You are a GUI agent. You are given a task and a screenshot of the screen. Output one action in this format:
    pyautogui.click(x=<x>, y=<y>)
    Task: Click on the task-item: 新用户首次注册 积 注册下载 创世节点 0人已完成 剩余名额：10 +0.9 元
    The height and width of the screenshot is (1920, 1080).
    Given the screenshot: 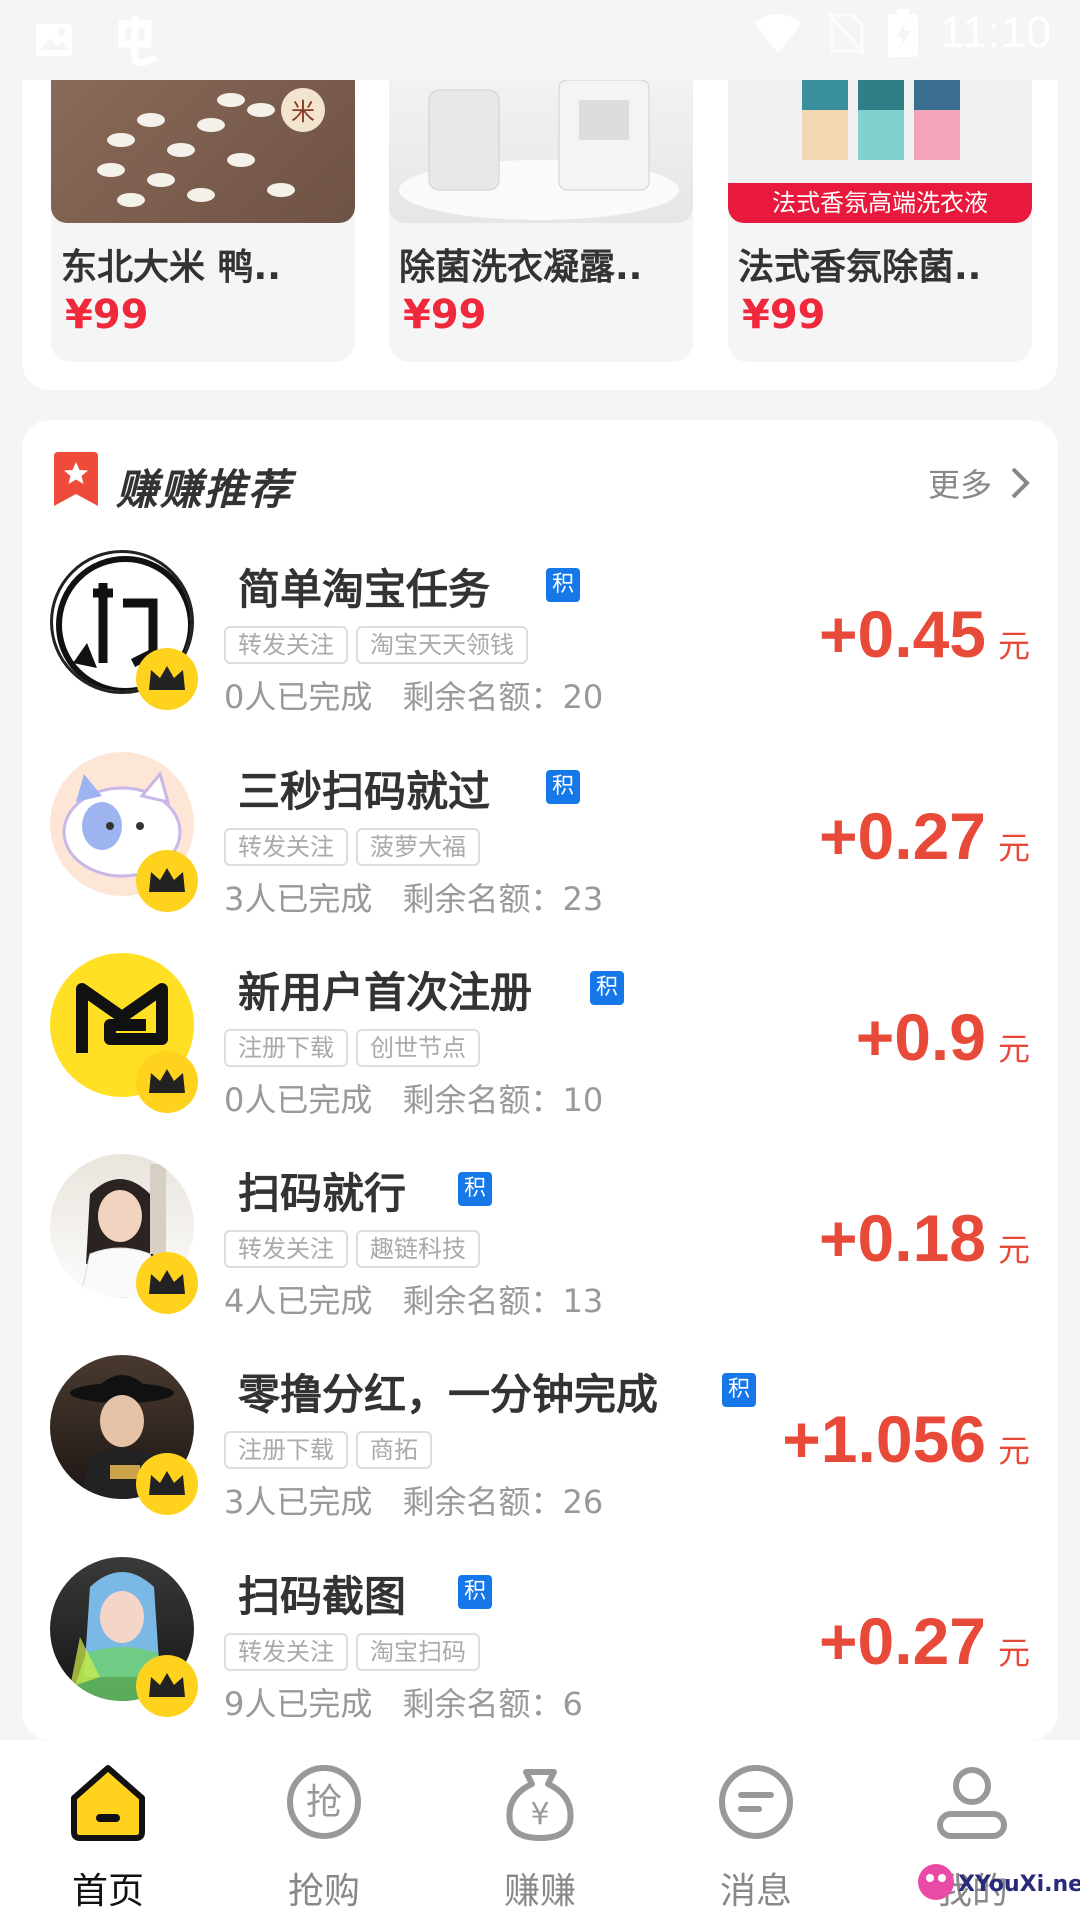 What is the action you would take?
    pyautogui.click(x=540, y=1033)
    